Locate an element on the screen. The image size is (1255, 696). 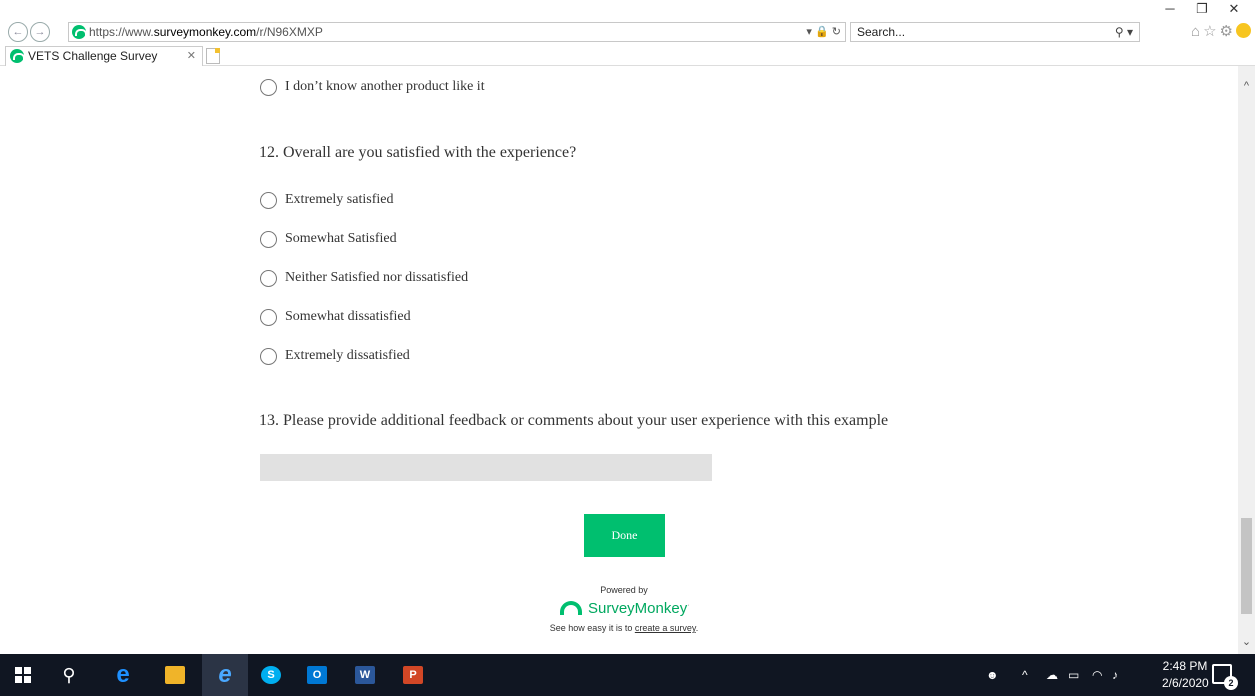
option-label: Somewhat Satisfied is located at coordinates (341, 238).